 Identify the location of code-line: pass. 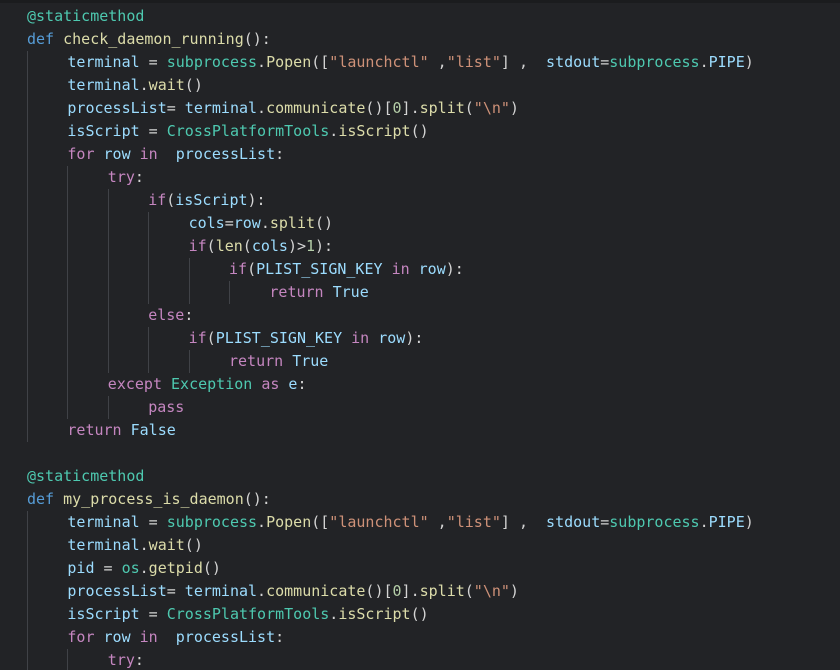
(420, 407).